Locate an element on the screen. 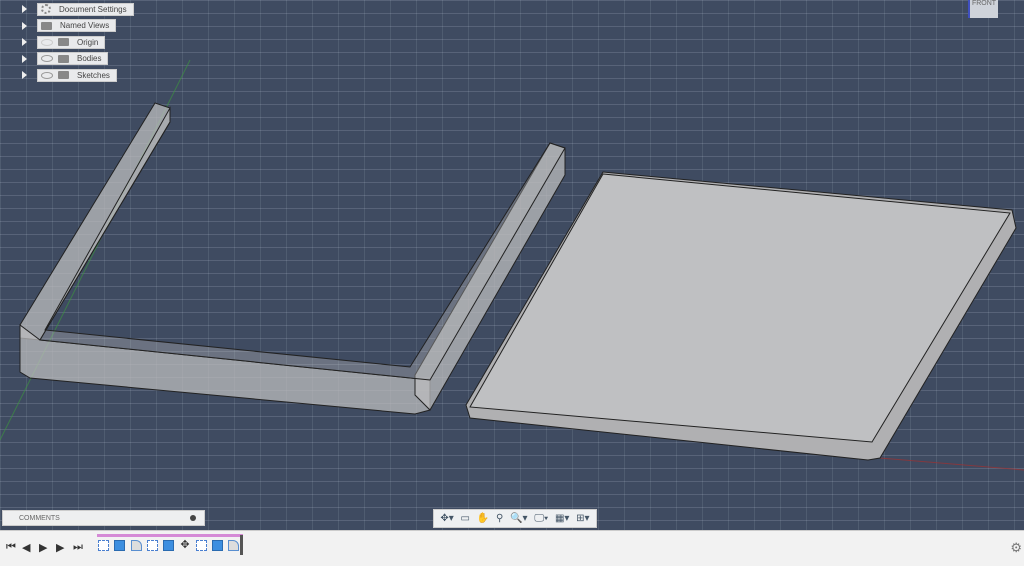 Image resolution: width=1024 pixels, height=566 pixels. browser-item-named-views: Named Views is located at coordinates (78, 26).